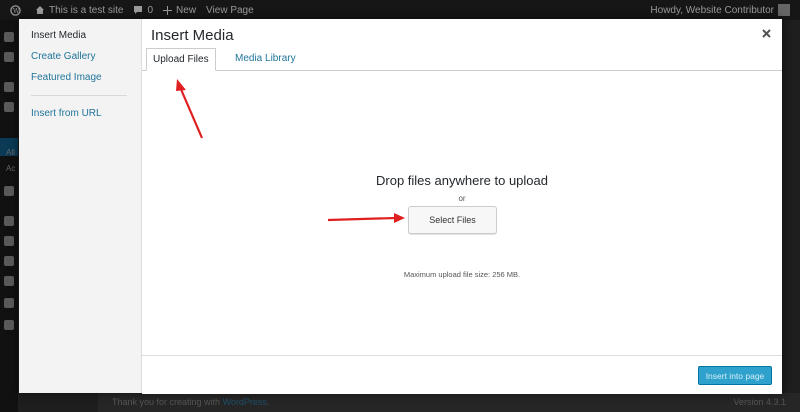  What do you see at coordinates (462, 374) in the screenshot?
I see `modal-toolbar: Insert into page` at bounding box center [462, 374].